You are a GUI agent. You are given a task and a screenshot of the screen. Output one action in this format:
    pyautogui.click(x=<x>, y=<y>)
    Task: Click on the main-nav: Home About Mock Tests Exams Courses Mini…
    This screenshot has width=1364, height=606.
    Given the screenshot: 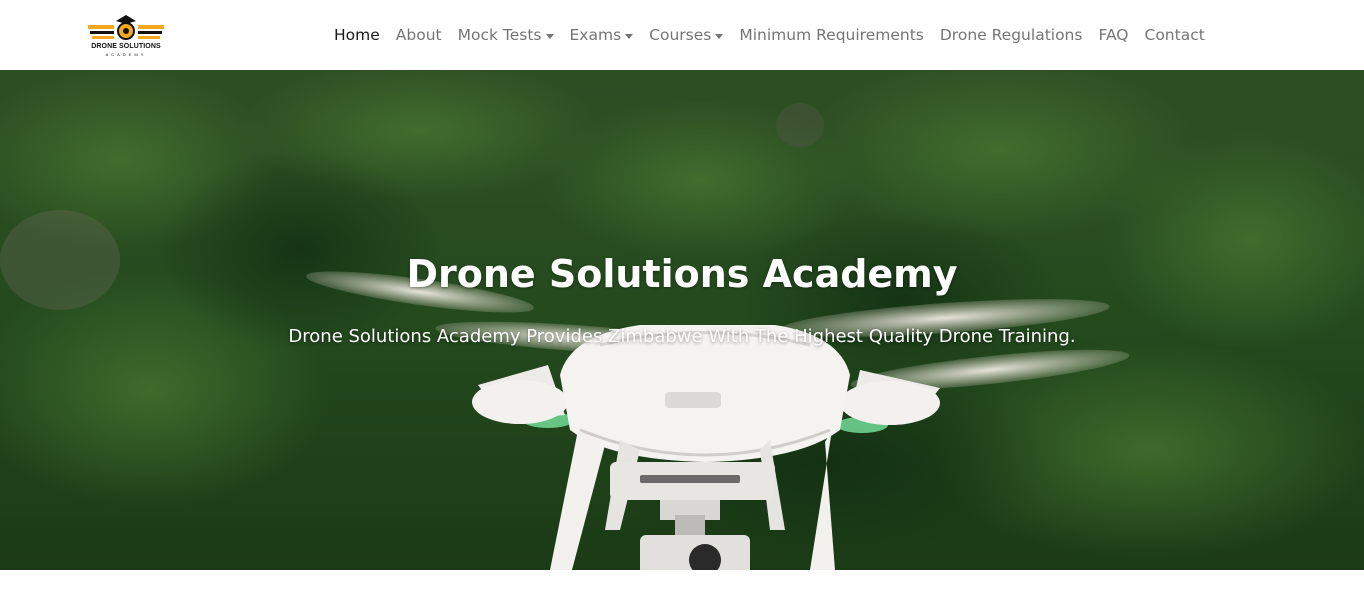 What is the action you would take?
    pyautogui.click(x=769, y=35)
    